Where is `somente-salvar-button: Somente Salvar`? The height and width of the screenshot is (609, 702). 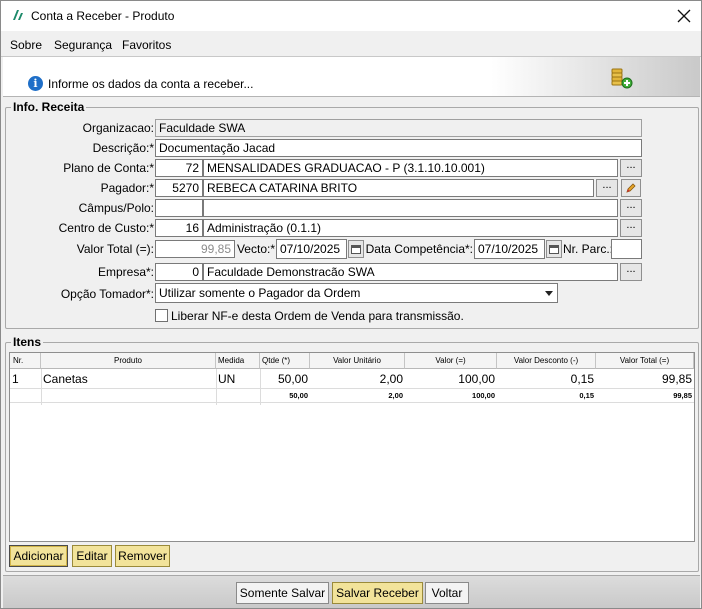
somente-salvar-button: Somente Salvar is located at coordinates (282, 593).